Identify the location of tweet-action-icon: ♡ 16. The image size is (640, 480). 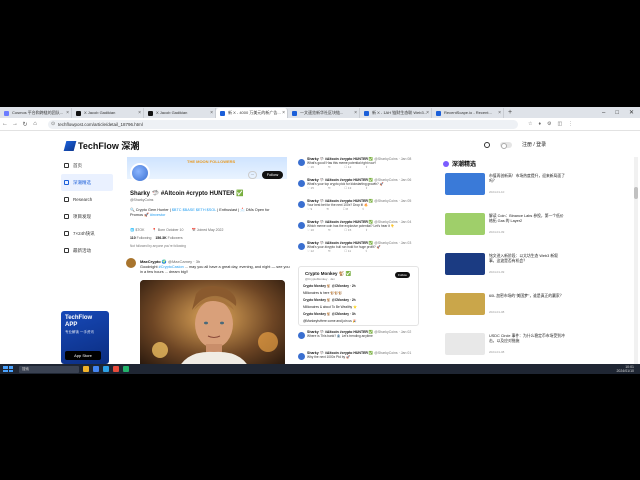
(310, 167).